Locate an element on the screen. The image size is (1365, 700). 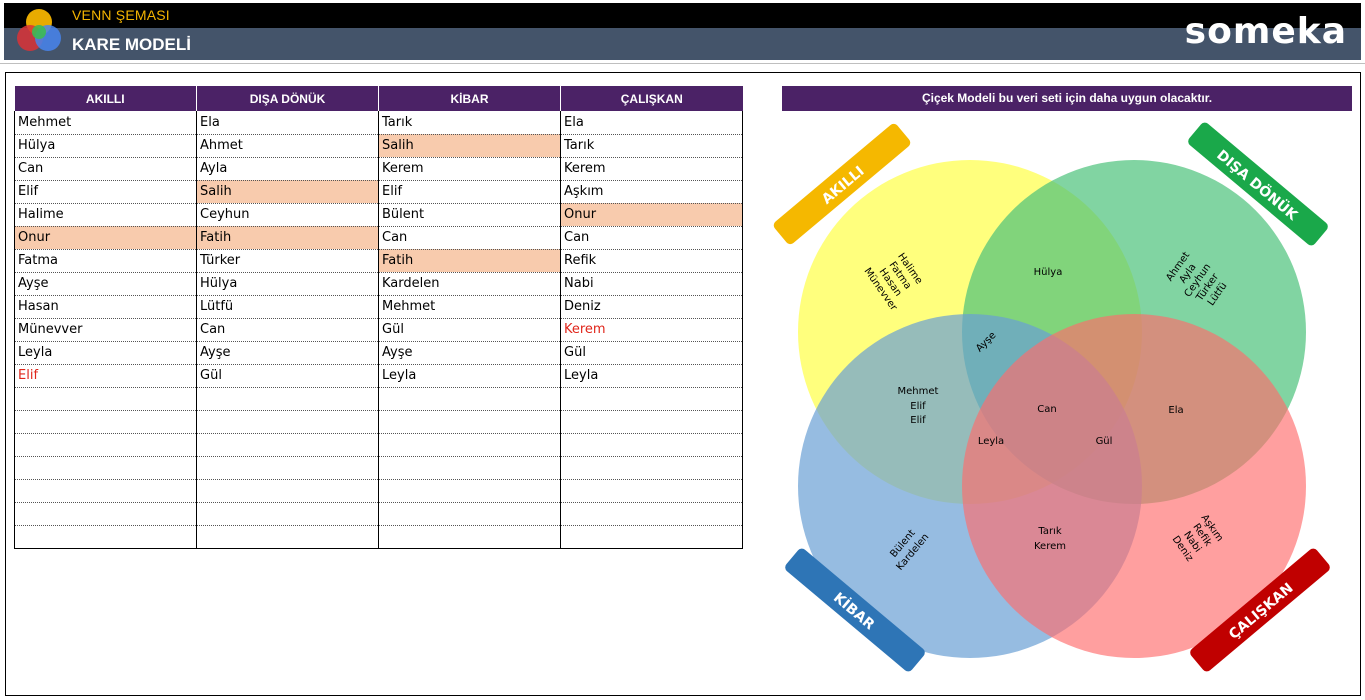
table-row: Can Ayla Kerem Kerem is located at coordinates (378, 169).